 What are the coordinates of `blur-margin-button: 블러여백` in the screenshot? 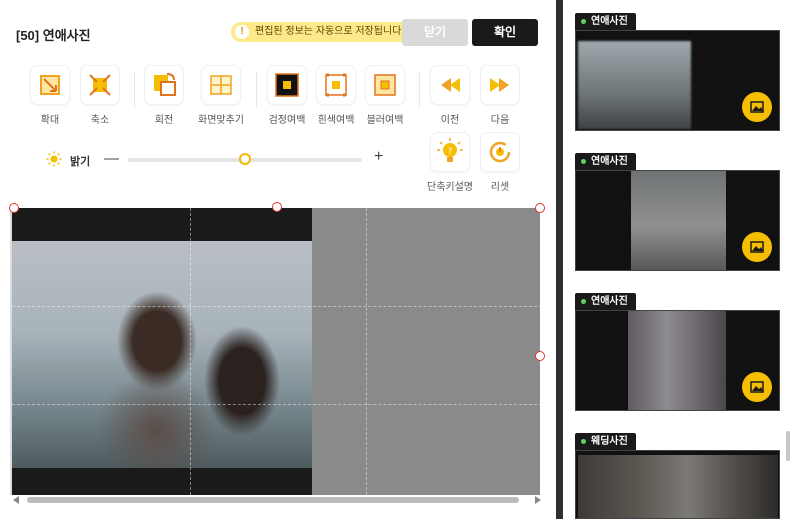 It's located at (385, 96).